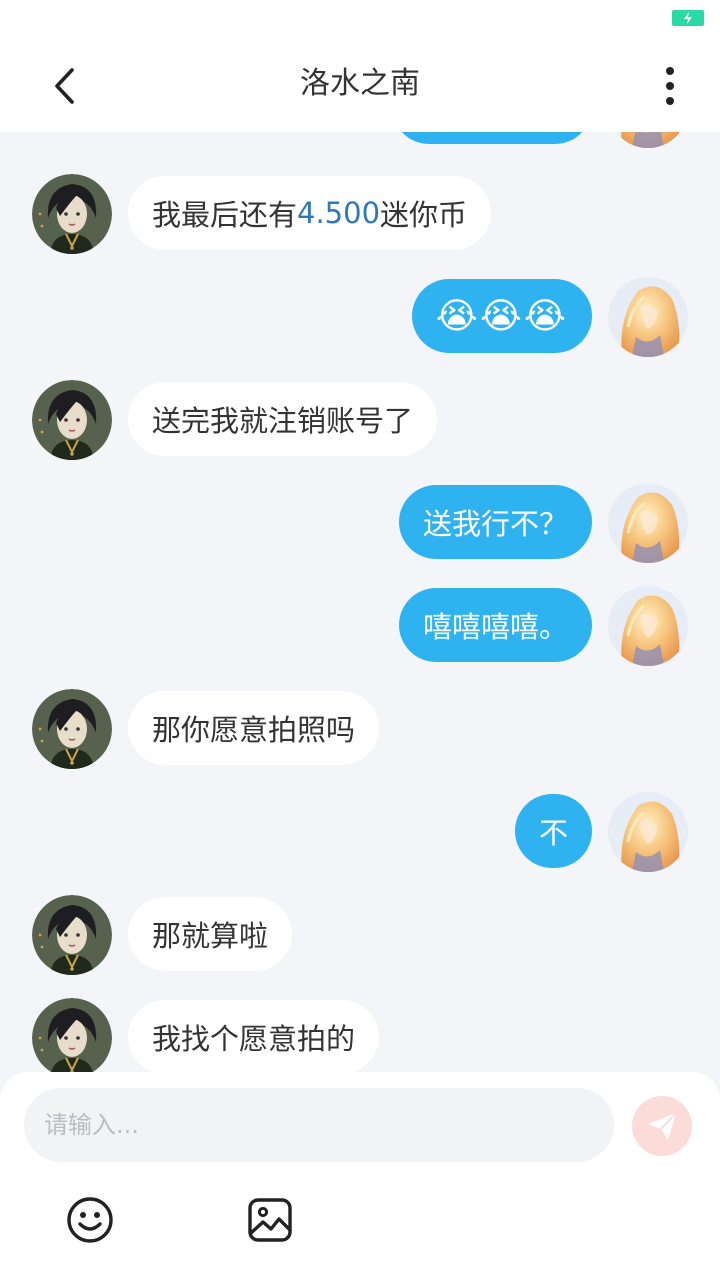  I want to click on message-text: 那就算啦, so click(210, 936).